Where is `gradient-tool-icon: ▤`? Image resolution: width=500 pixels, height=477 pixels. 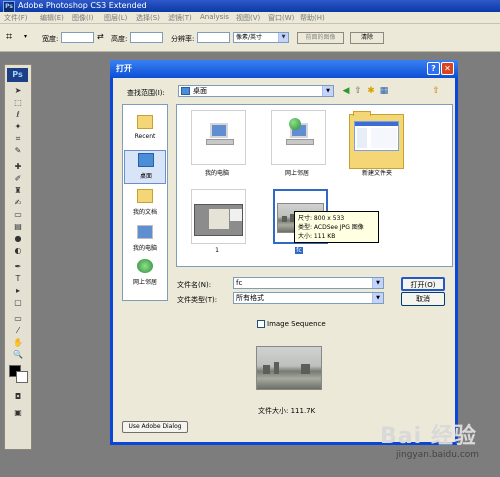 gradient-tool-icon: ▤ is located at coordinates (18, 226).